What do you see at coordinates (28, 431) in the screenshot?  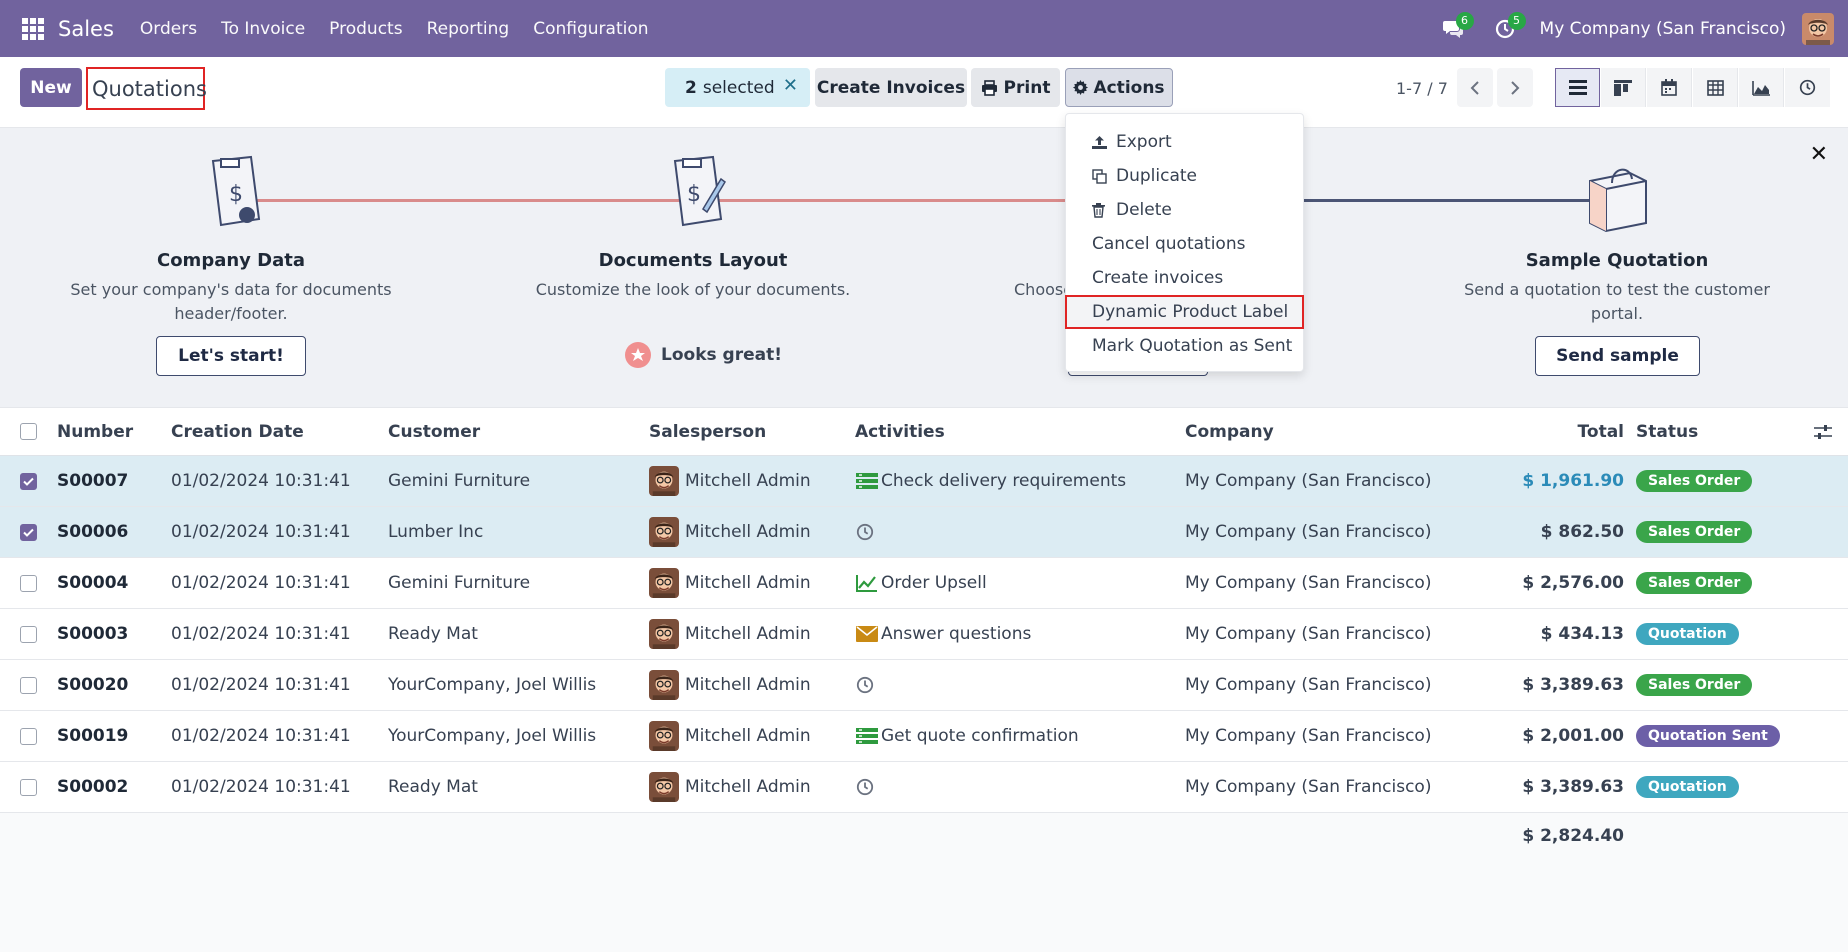 I see `select-all-checkbox` at bounding box center [28, 431].